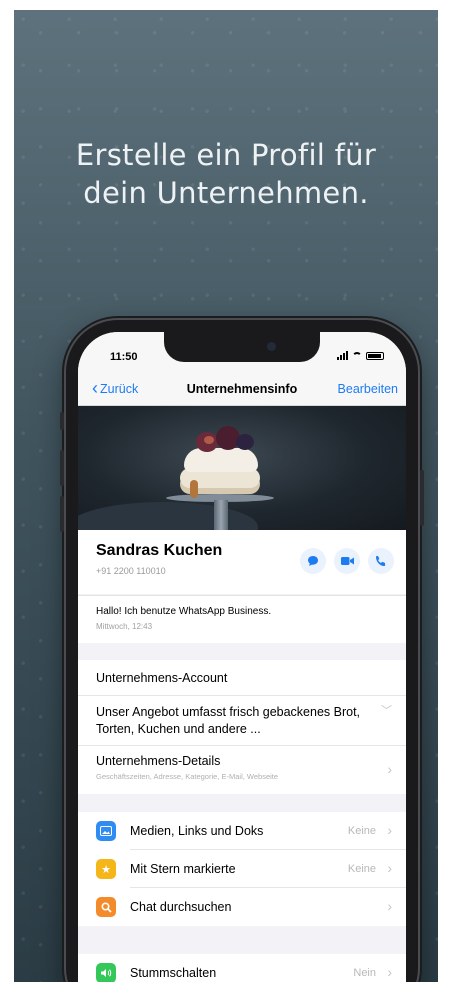 Image resolution: width=452 pixels, height=982 pixels. What do you see at coordinates (62, 514) in the screenshot?
I see `volume-down-button` at bounding box center [62, 514].